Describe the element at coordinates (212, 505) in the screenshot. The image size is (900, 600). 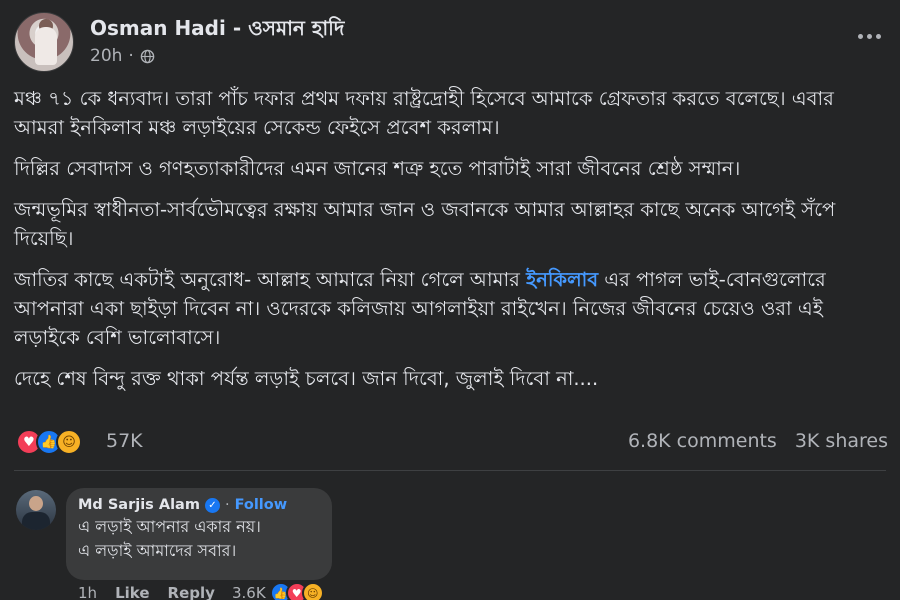
I see `verified-badge-icon: ✓` at that location.